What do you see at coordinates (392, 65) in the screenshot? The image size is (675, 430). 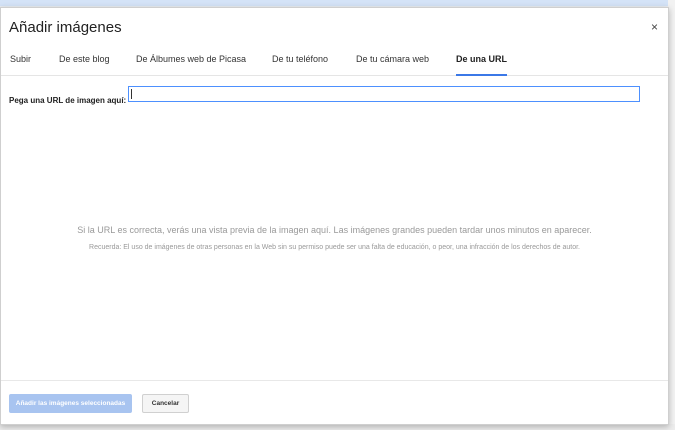 I see `tab-webcam: De tu cámara web` at bounding box center [392, 65].